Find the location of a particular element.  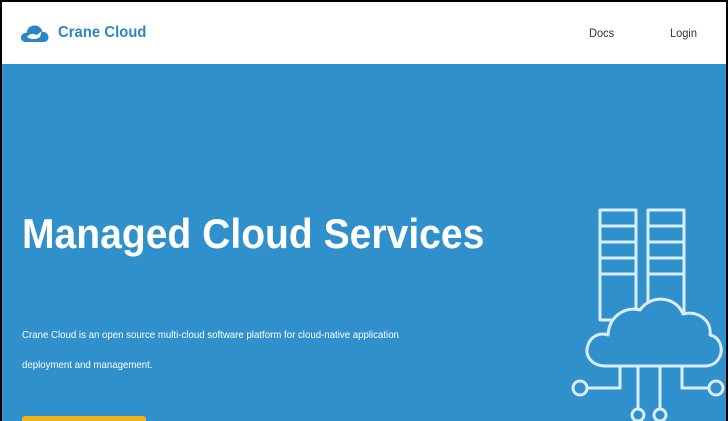

hero-title: Managed Cloud Services is located at coordinates (253, 233).